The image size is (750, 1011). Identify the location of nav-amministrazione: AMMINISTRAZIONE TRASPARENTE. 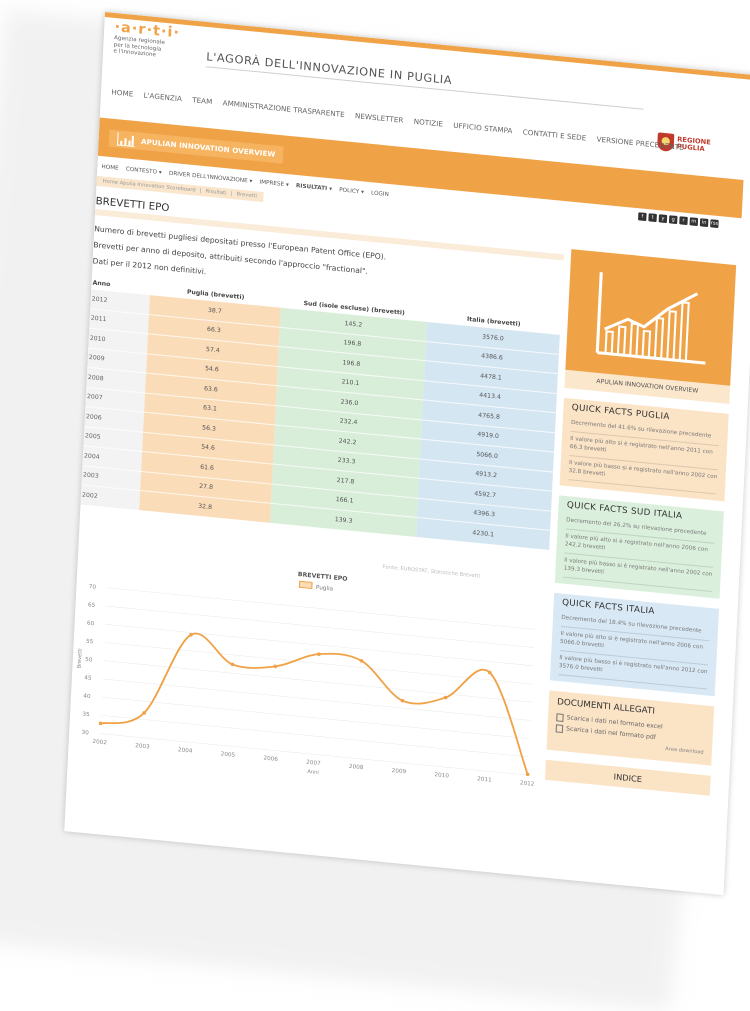
(283, 109).